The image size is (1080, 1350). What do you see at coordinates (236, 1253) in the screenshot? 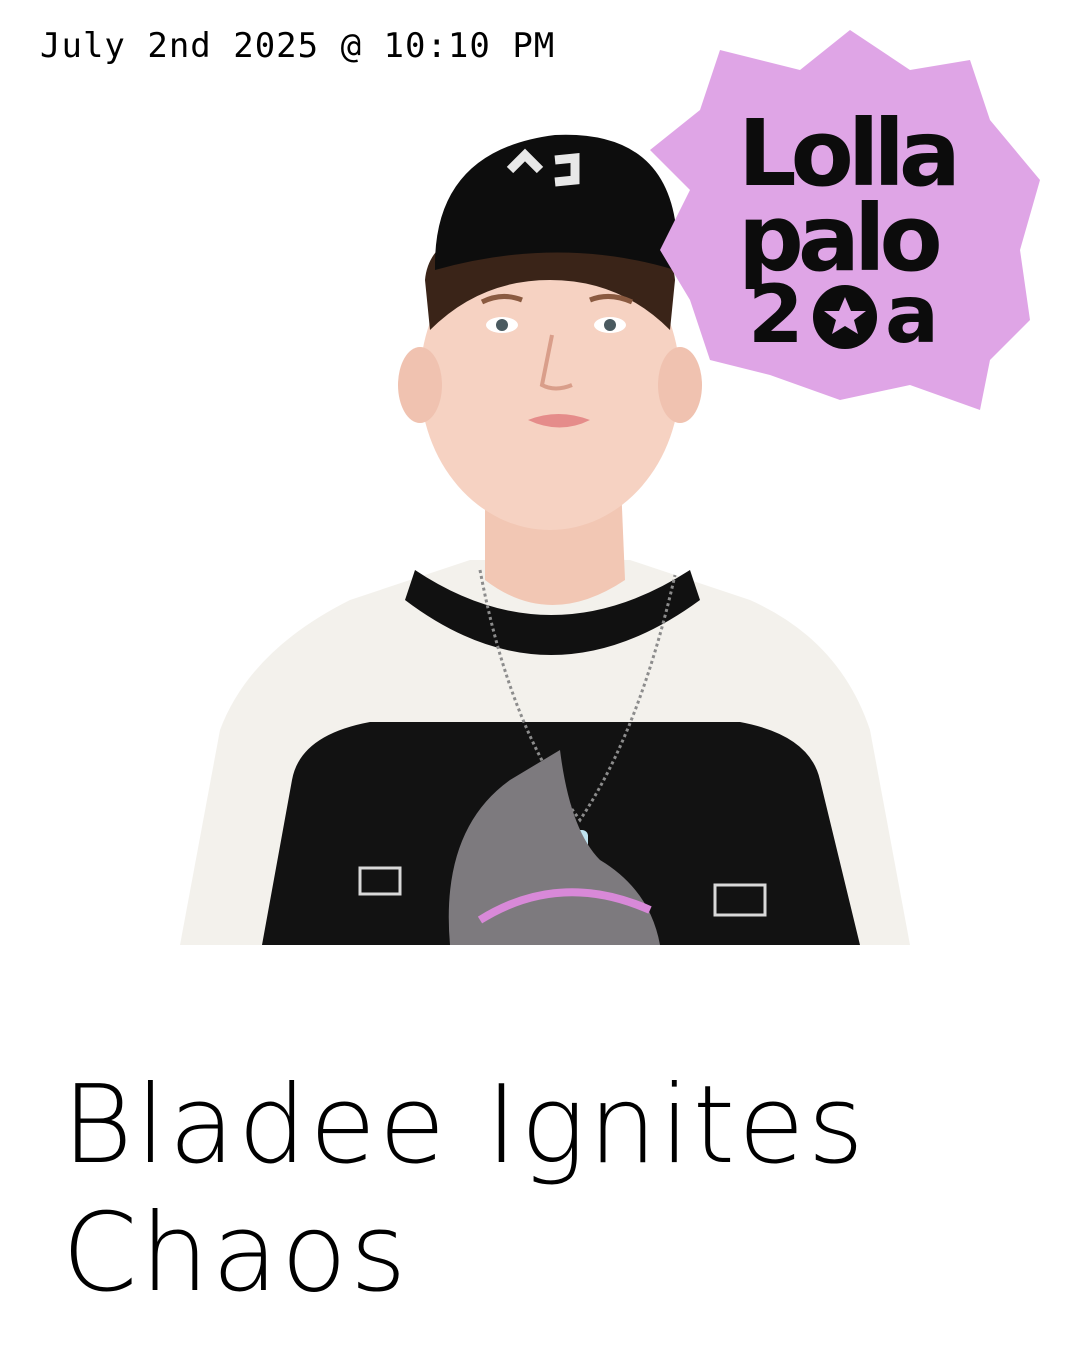
I see `headline-line-2: Chaos` at bounding box center [236, 1253].